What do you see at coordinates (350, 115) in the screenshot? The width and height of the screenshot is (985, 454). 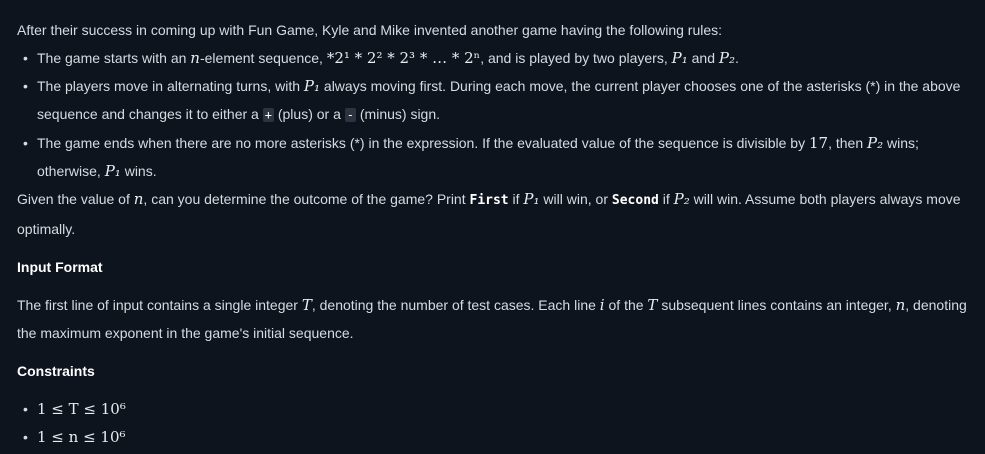 I see `minus-sign: -` at bounding box center [350, 115].